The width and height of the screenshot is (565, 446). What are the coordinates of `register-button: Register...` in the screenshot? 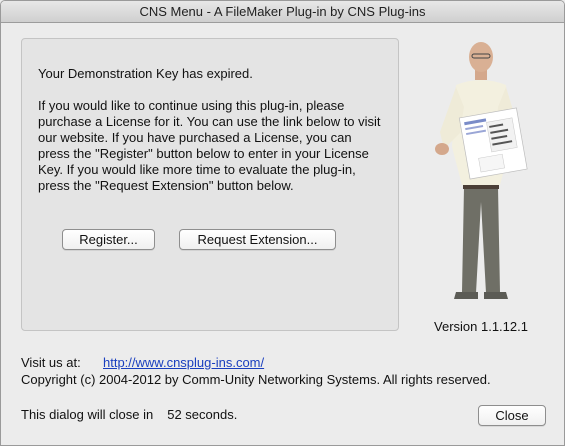 It's located at (108, 239).